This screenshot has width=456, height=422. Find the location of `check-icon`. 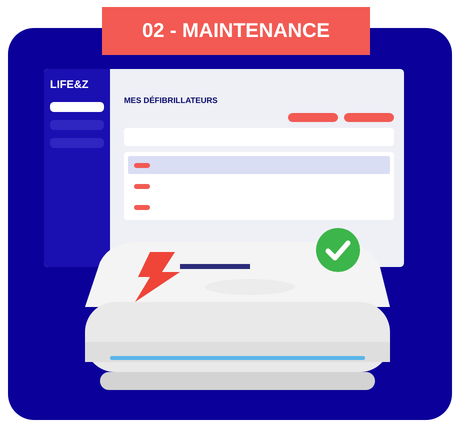

check-icon is located at coordinates (338, 250).